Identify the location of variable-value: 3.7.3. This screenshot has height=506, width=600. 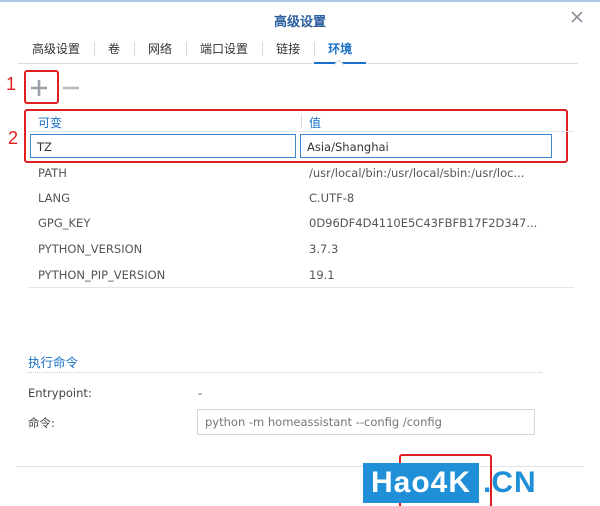
(324, 249).